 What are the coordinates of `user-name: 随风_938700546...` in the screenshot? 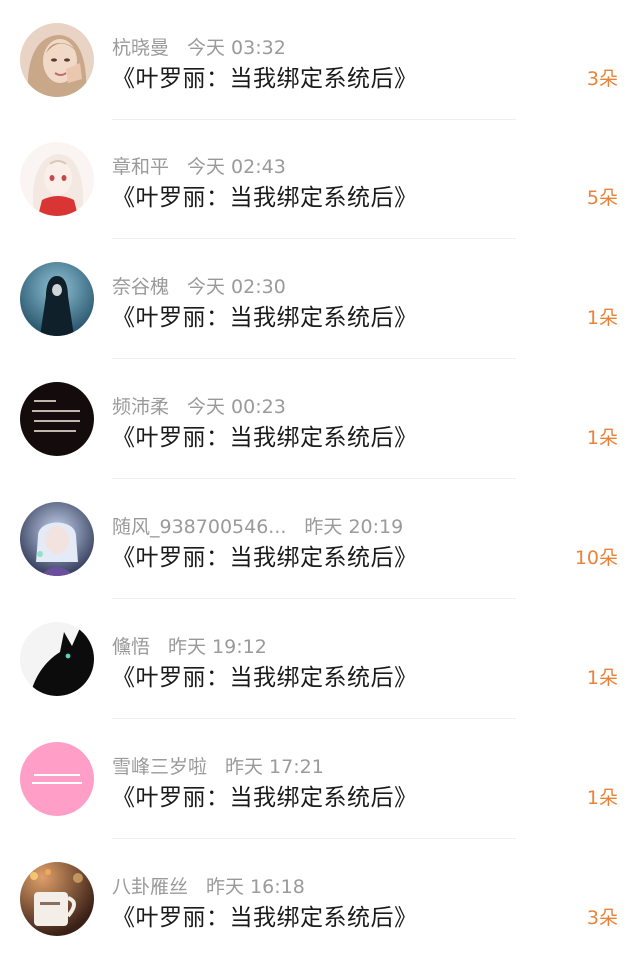 It's located at (199, 527).